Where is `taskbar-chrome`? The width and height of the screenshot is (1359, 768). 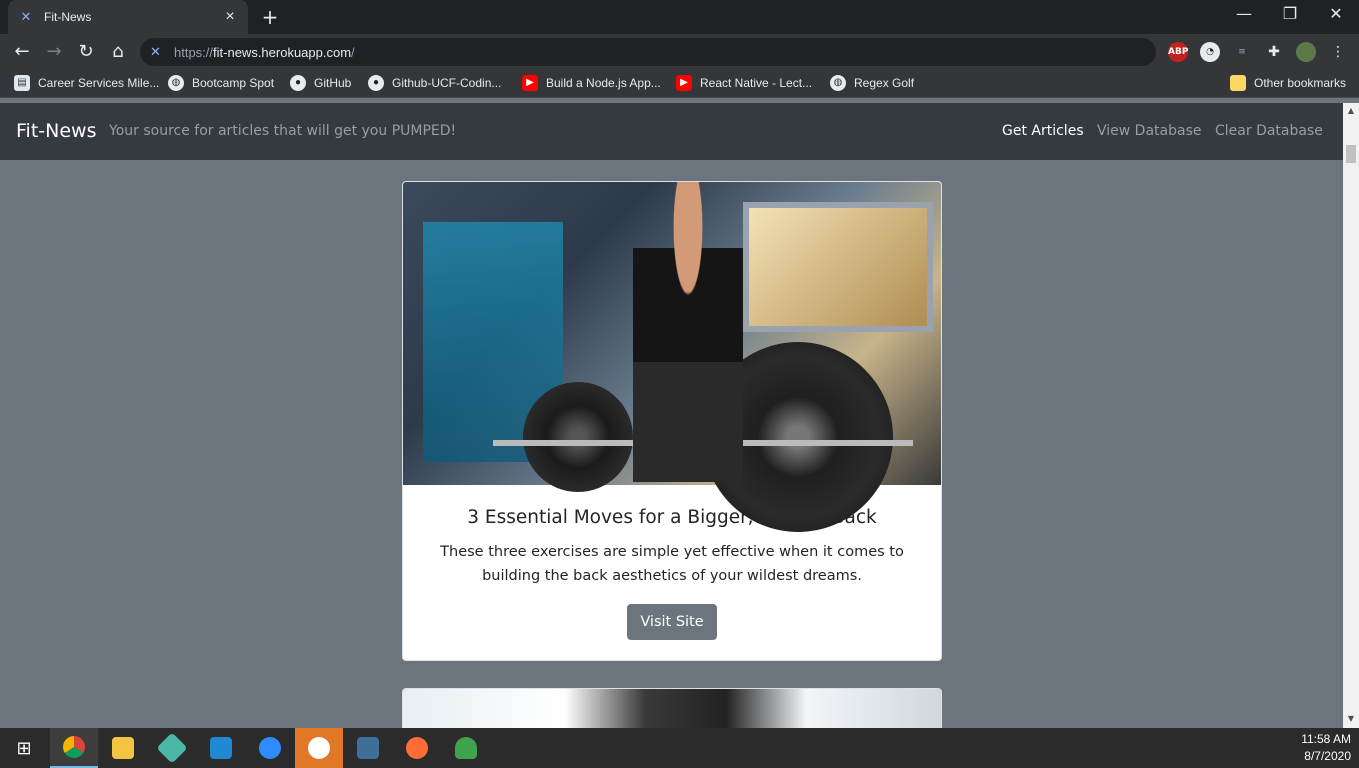 taskbar-chrome is located at coordinates (74, 748).